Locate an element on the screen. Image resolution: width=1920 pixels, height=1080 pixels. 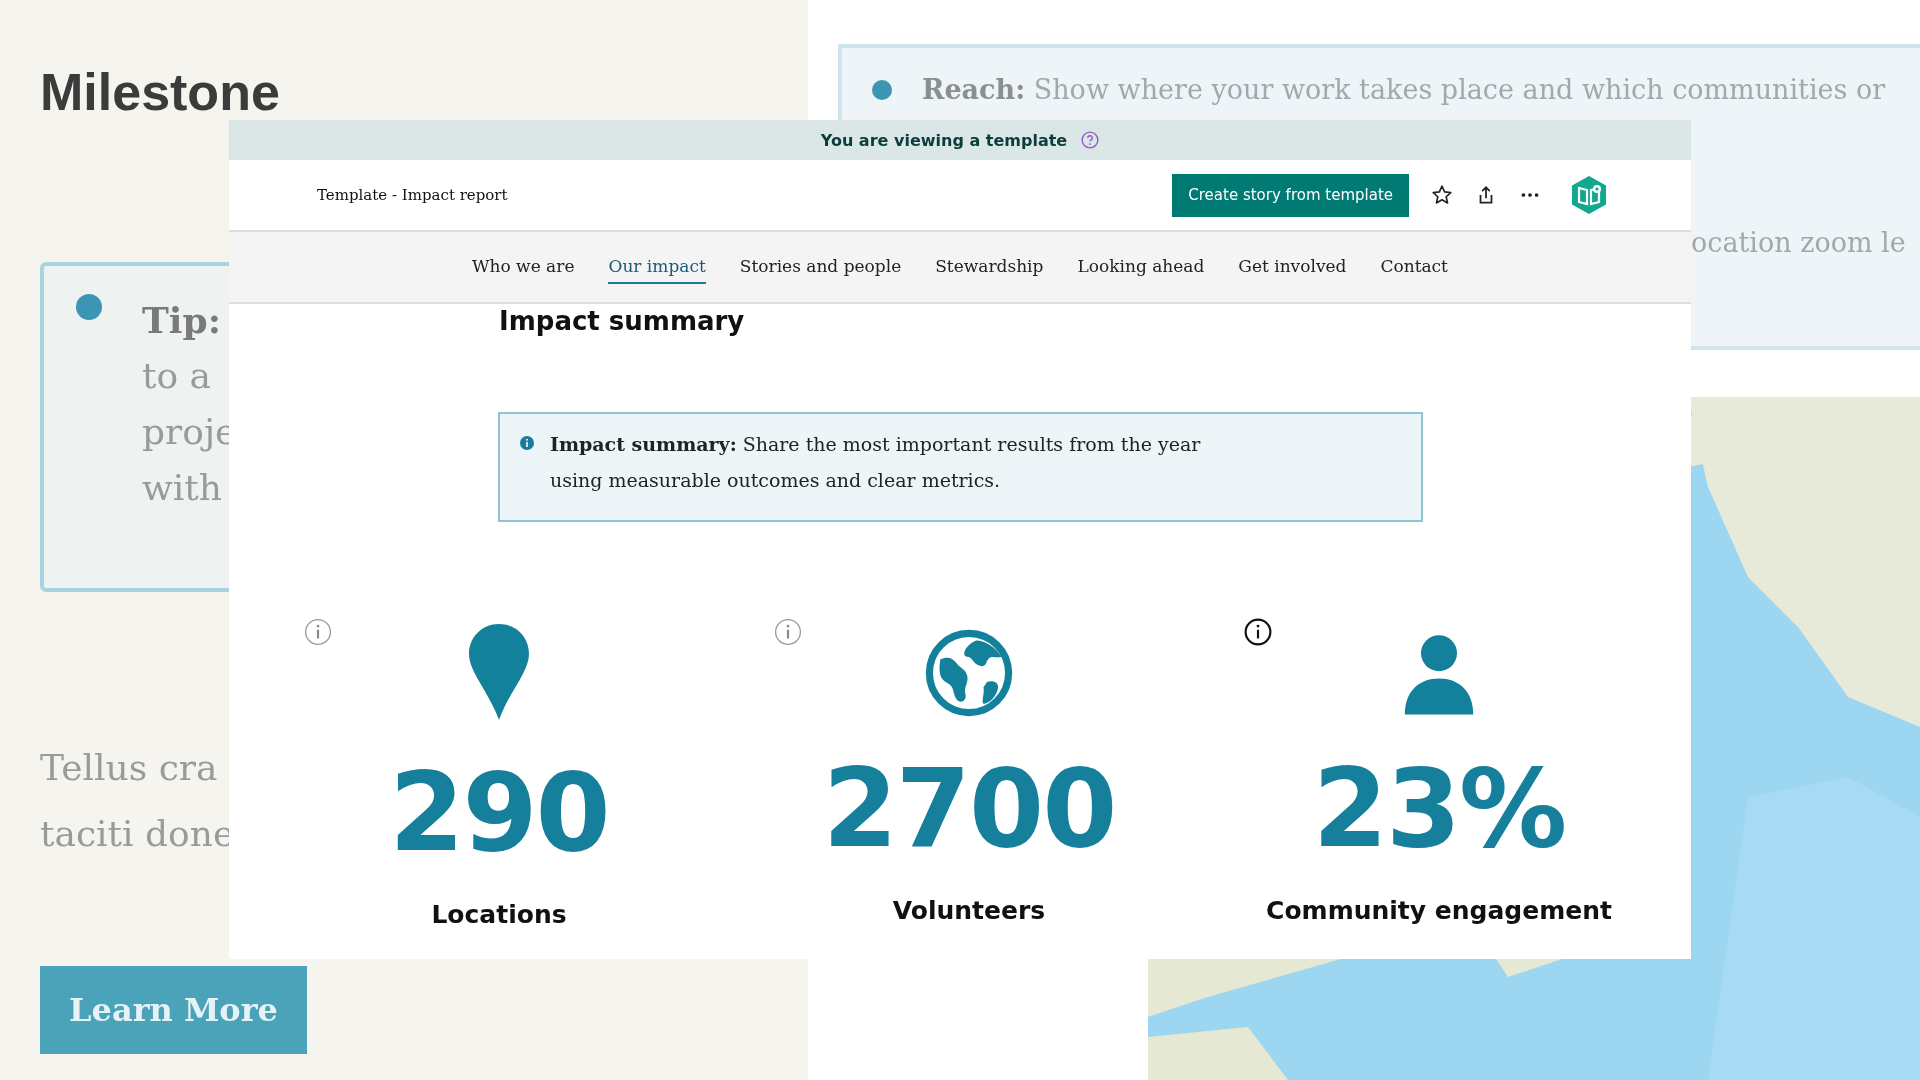
location-pin-icon is located at coordinates (499, 672).